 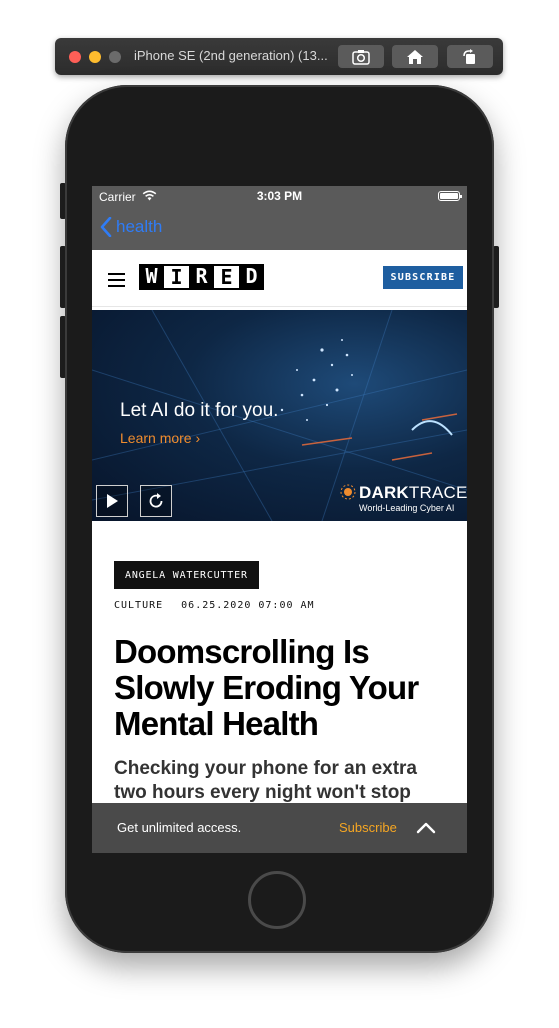 What do you see at coordinates (248, 605) in the screenshot?
I see `article-date: 06.25.2020 07:00 AM` at bounding box center [248, 605].